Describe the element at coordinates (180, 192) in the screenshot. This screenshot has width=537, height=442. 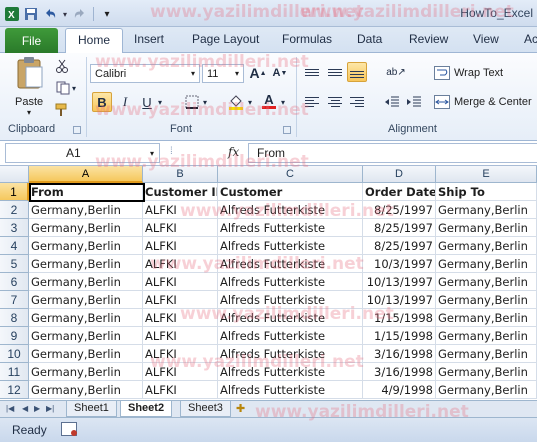
I see `cell-b1: Customer ID` at that location.